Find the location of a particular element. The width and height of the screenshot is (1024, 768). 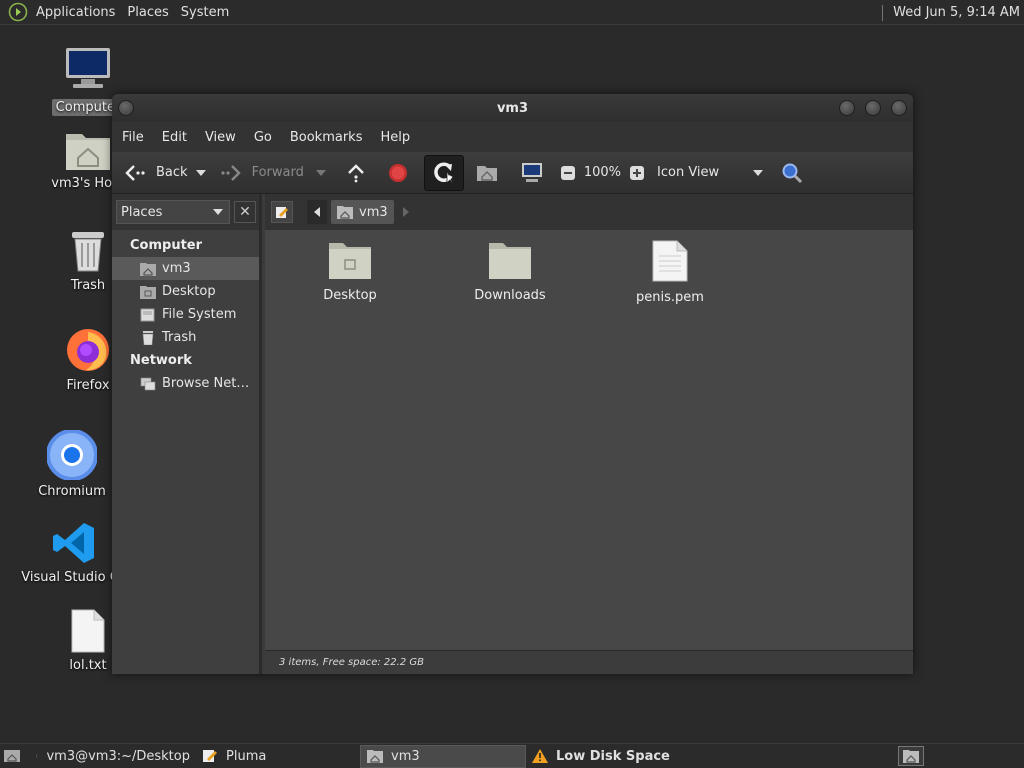

computer-button is located at coordinates (532, 173).